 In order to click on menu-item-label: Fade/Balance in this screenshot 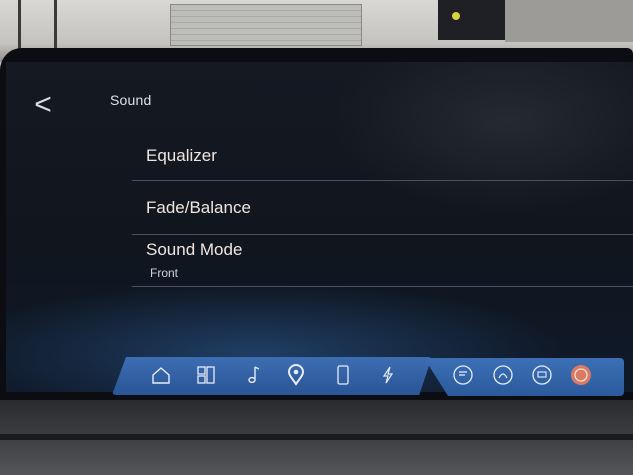, I will do `click(198, 207)`.